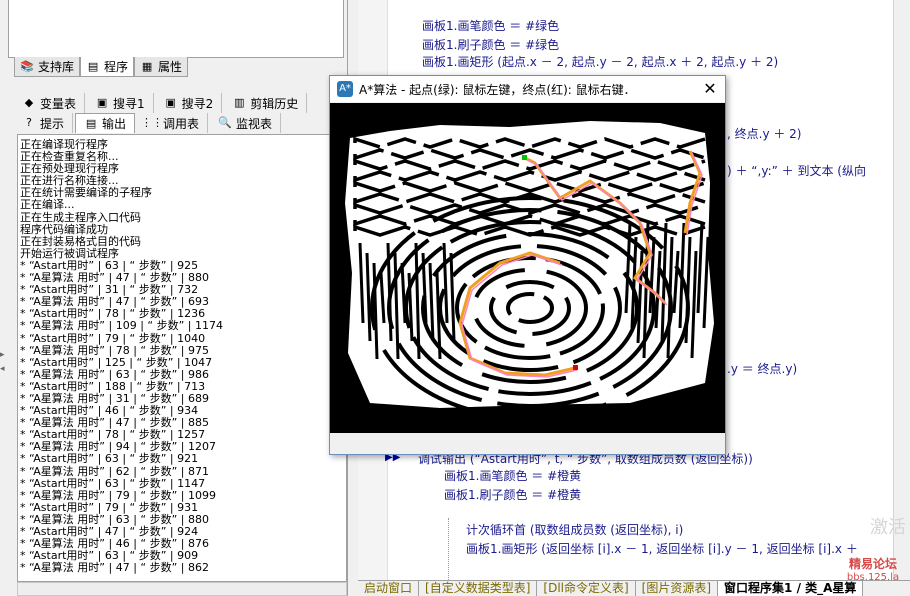  What do you see at coordinates (113, 483) in the screenshot?
I see `output-line: * “Astart用时” | 63 | “ 步数” | 1147` at bounding box center [113, 483].